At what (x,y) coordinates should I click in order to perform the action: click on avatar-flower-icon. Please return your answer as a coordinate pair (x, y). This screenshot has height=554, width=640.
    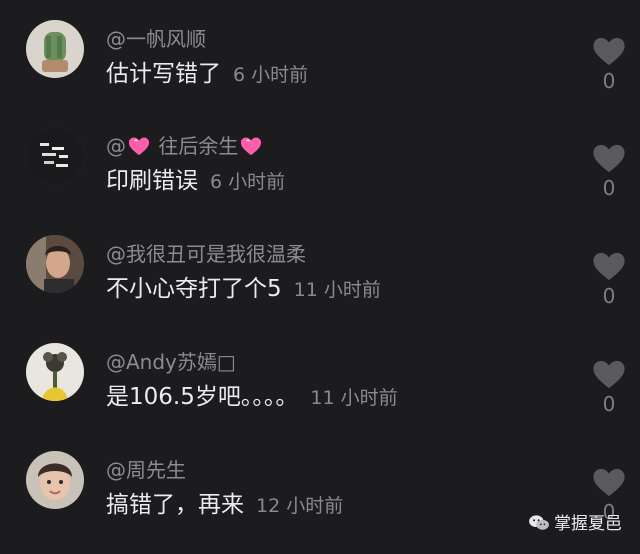
    Looking at the image, I should click on (55, 372).